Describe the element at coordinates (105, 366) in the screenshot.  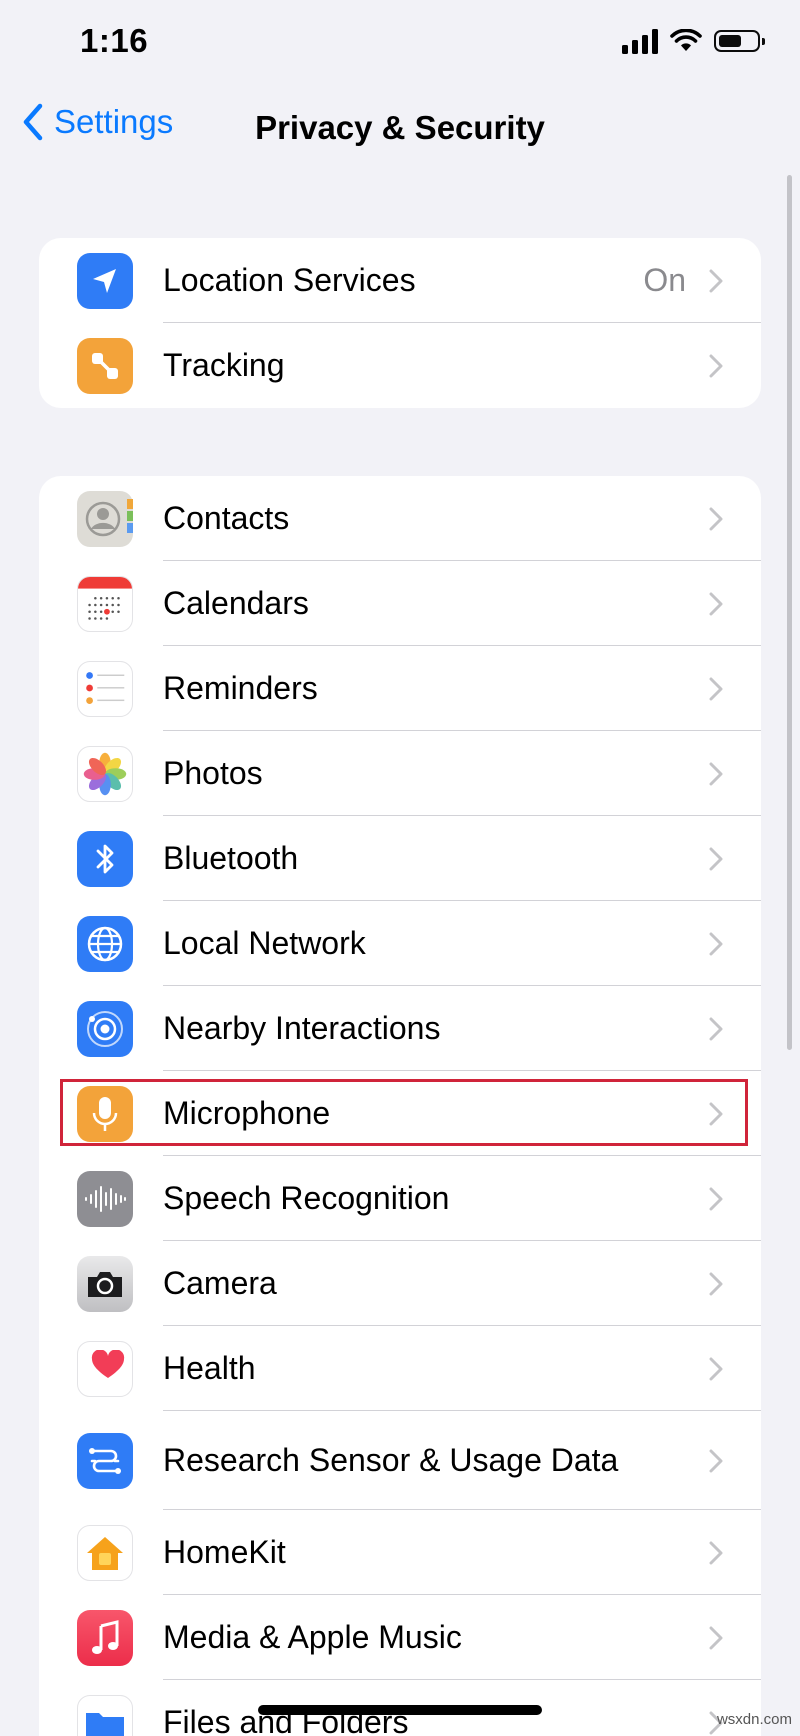
I see `tracking-icon` at that location.